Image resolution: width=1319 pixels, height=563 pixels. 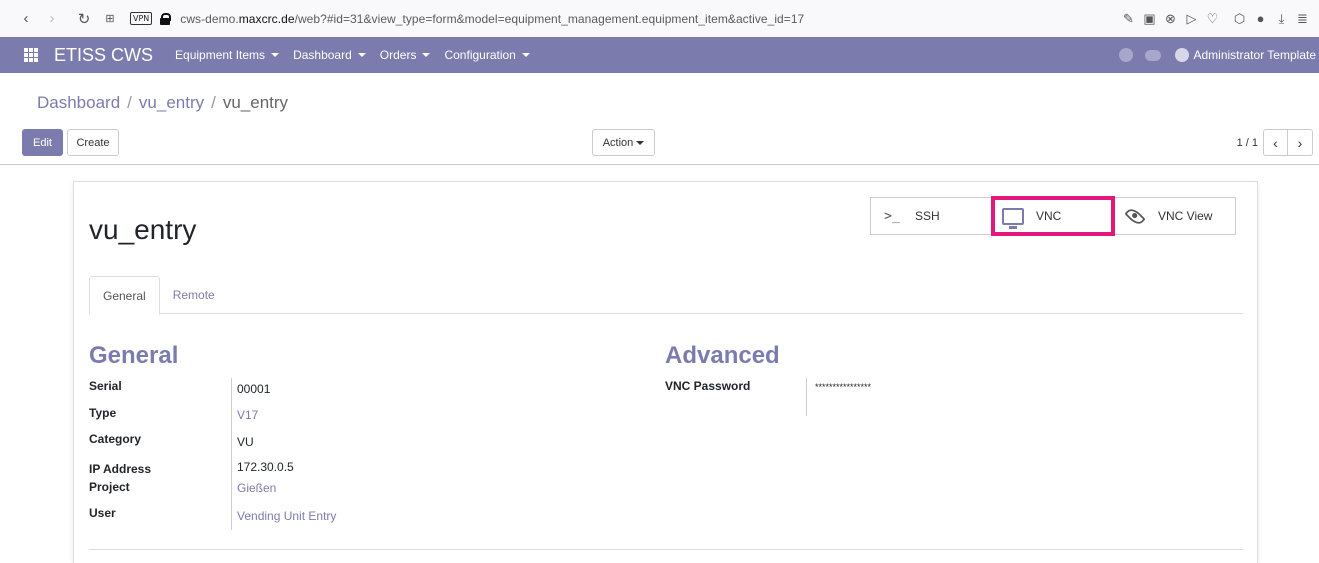 What do you see at coordinates (398, 55) in the screenshot?
I see `menu-label: Orders` at bounding box center [398, 55].